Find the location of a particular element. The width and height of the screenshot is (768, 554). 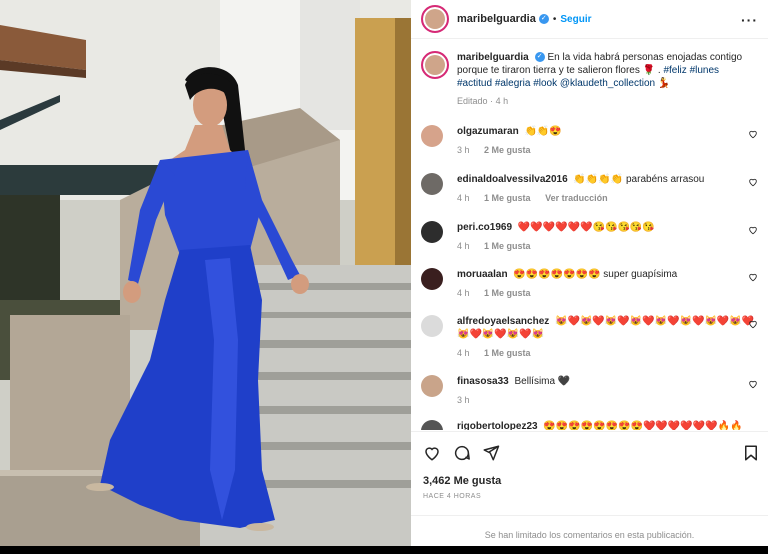

hashtag-link: #look is located at coordinates (545, 83).